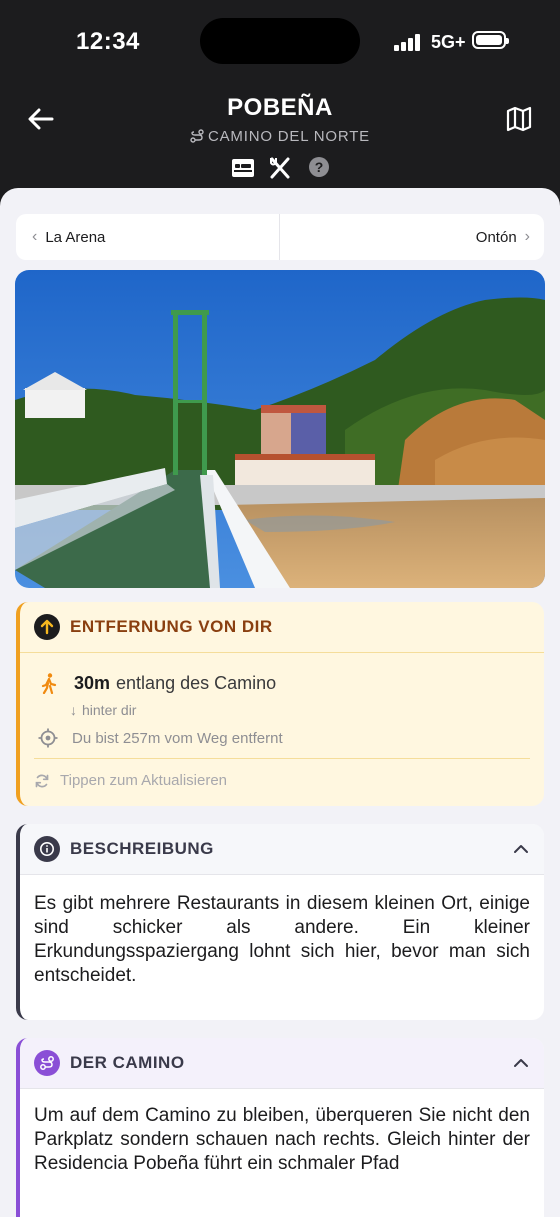 This screenshot has width=560, height=1217. I want to click on crosshair-icon, so click(48, 738).